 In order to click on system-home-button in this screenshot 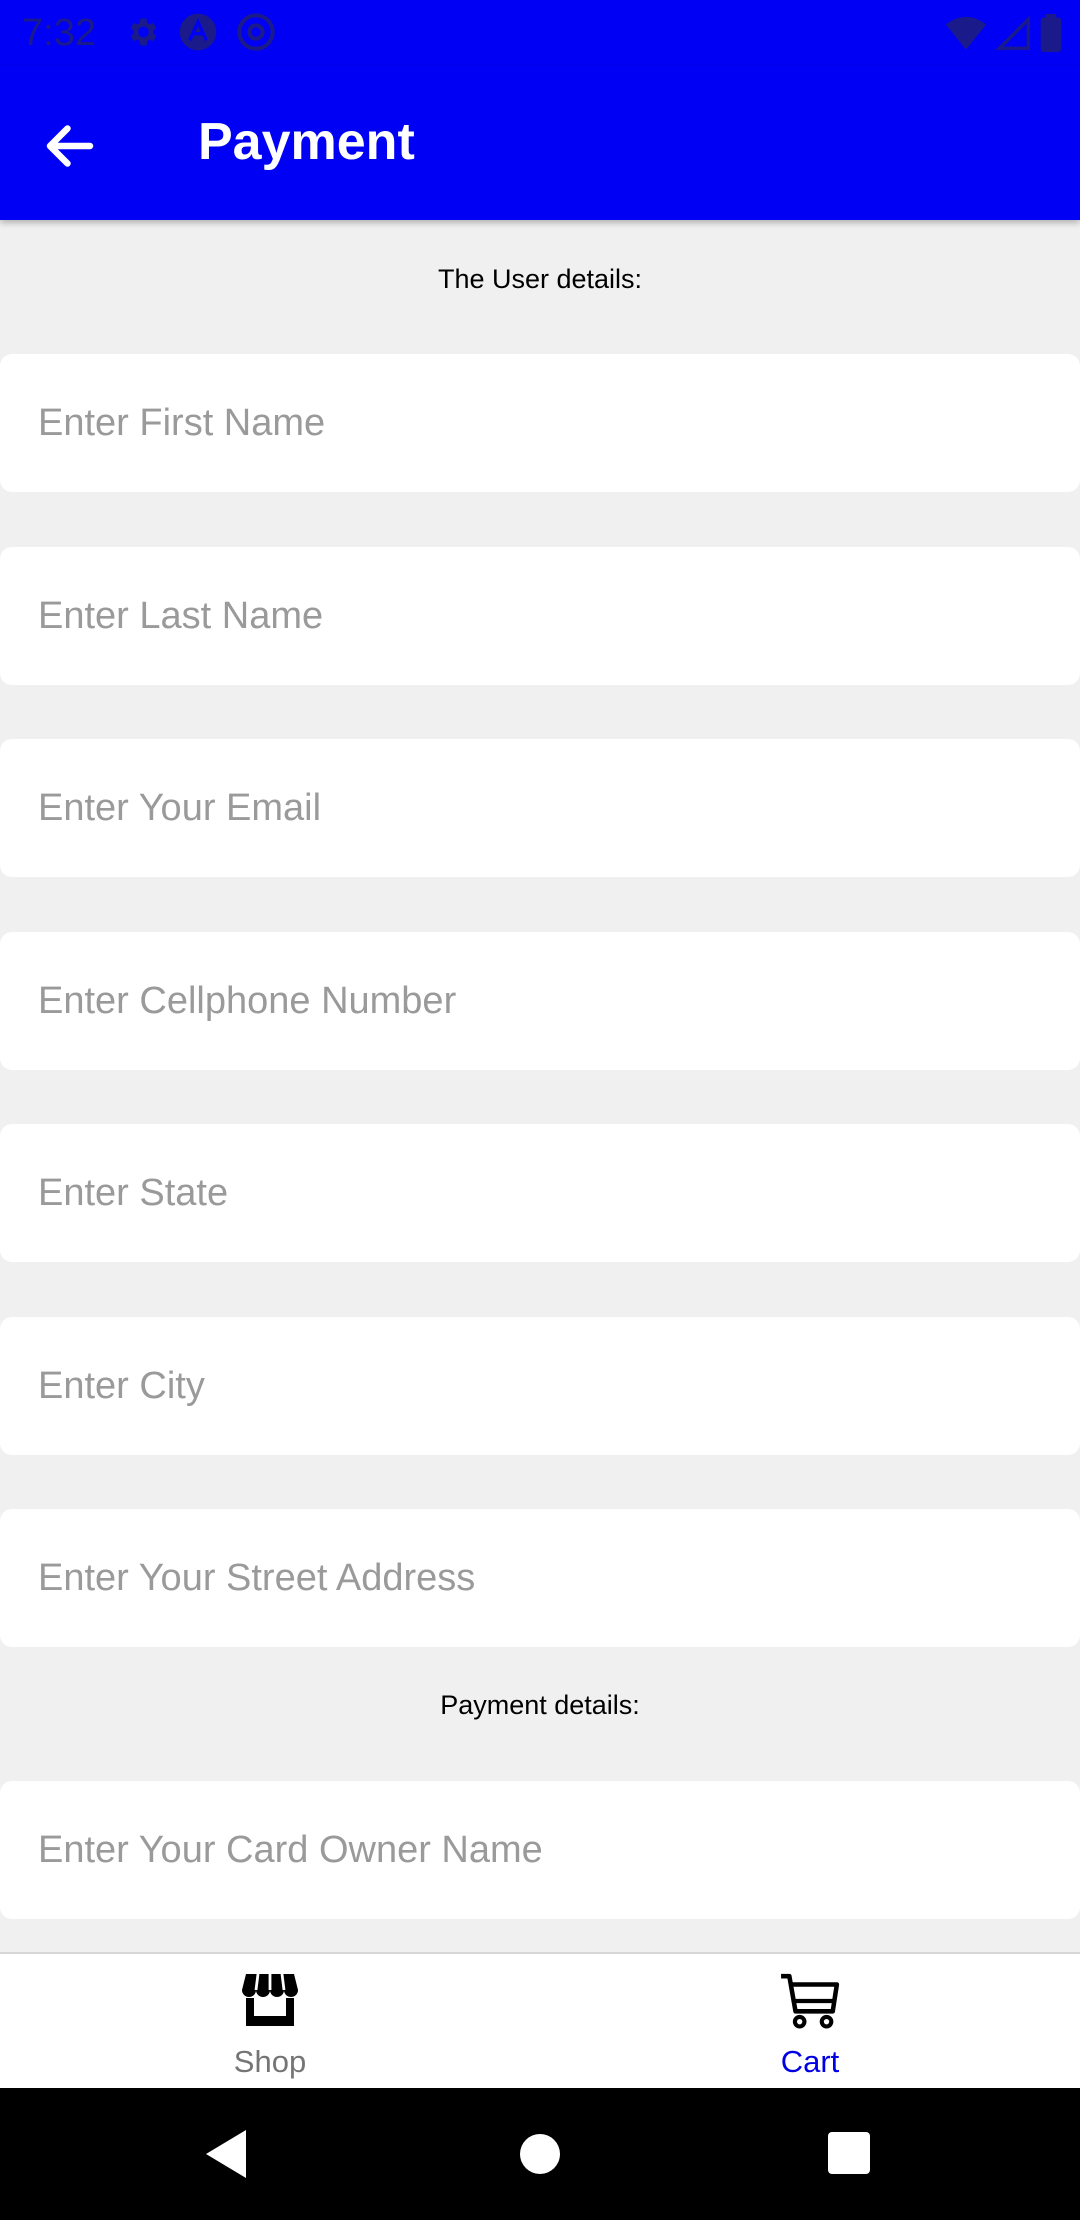, I will do `click(540, 2156)`.